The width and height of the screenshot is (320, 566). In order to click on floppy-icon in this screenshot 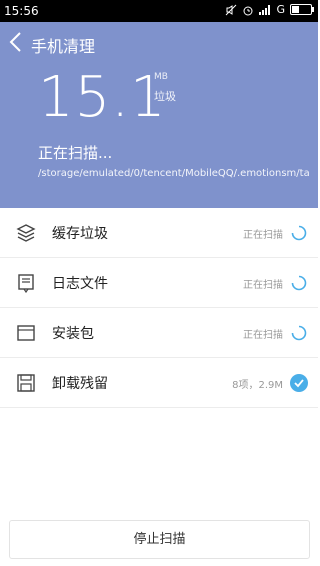, I will do `click(26, 383)`.